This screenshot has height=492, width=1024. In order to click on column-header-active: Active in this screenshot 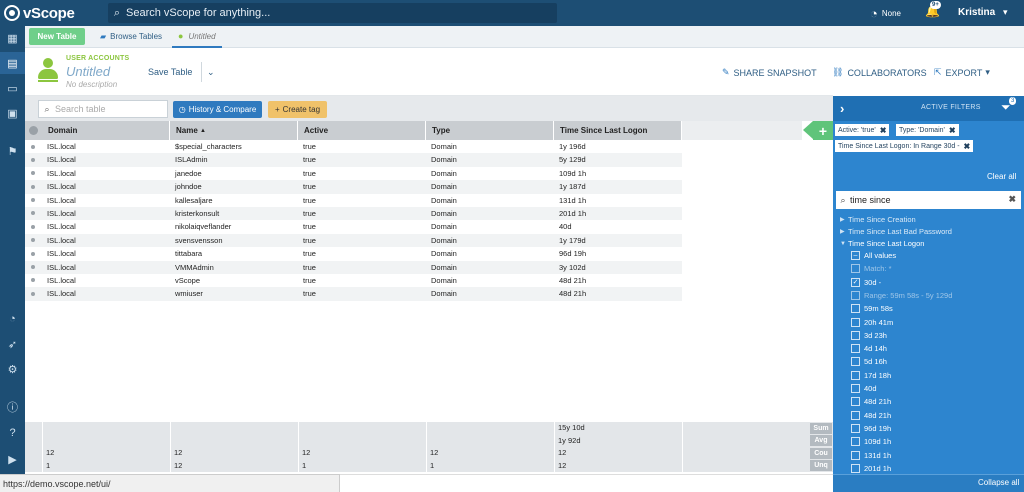, I will do `click(362, 130)`.